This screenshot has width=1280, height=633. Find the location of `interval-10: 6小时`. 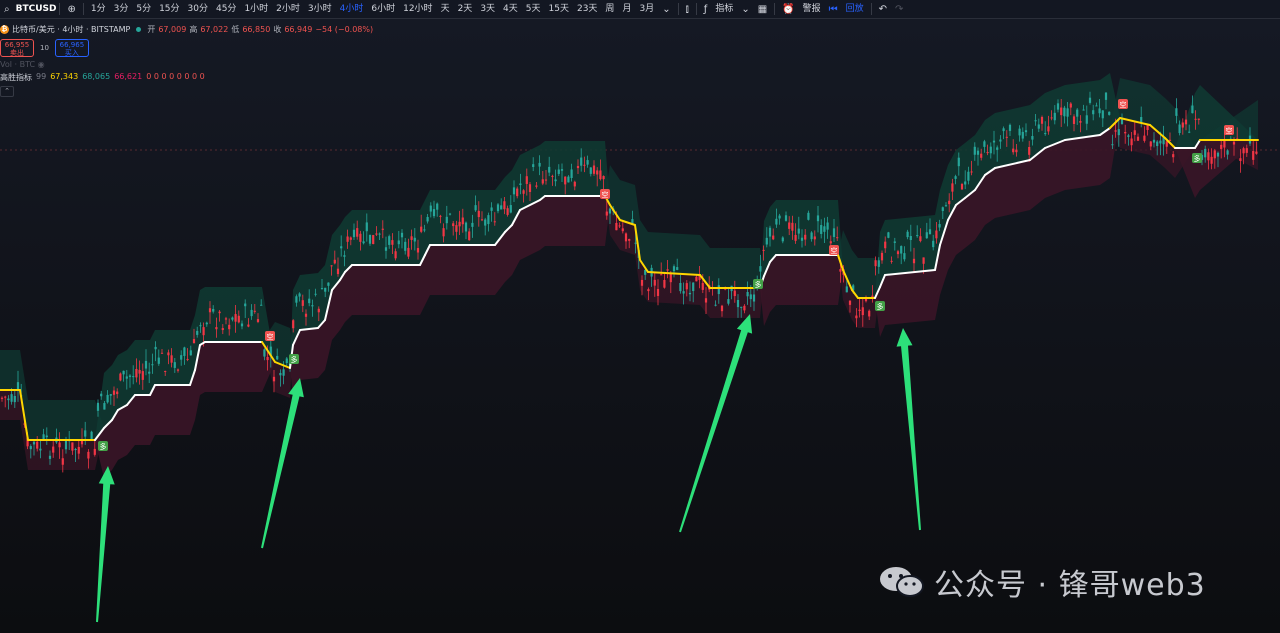

interval-10: 6小时 is located at coordinates (383, 9).